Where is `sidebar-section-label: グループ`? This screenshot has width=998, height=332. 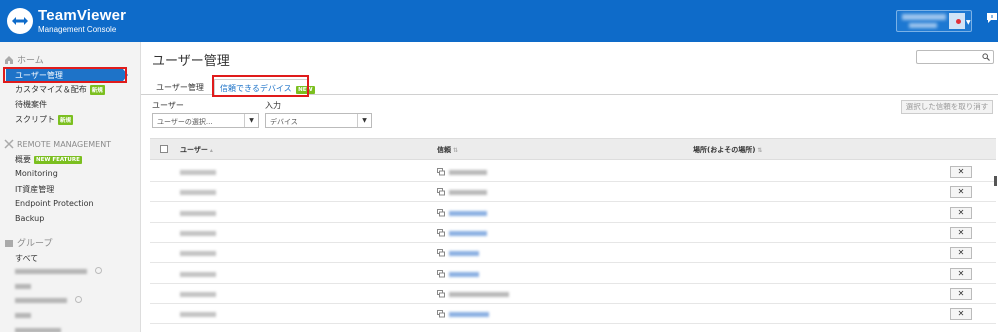
sidebar-section-label: グループ is located at coordinates (35, 244).